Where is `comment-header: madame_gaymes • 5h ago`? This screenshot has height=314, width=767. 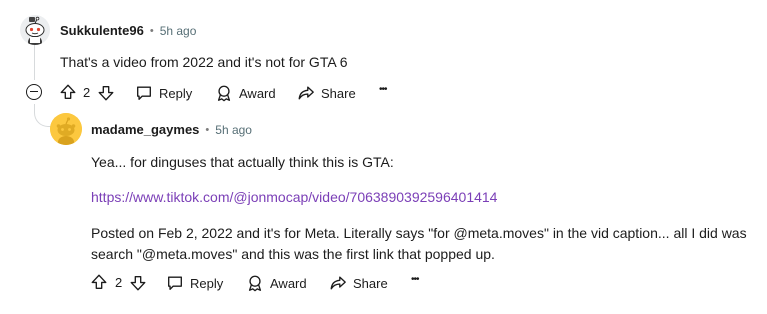 comment-header: madame_gaymes • 5h ago is located at coordinates (171, 129).